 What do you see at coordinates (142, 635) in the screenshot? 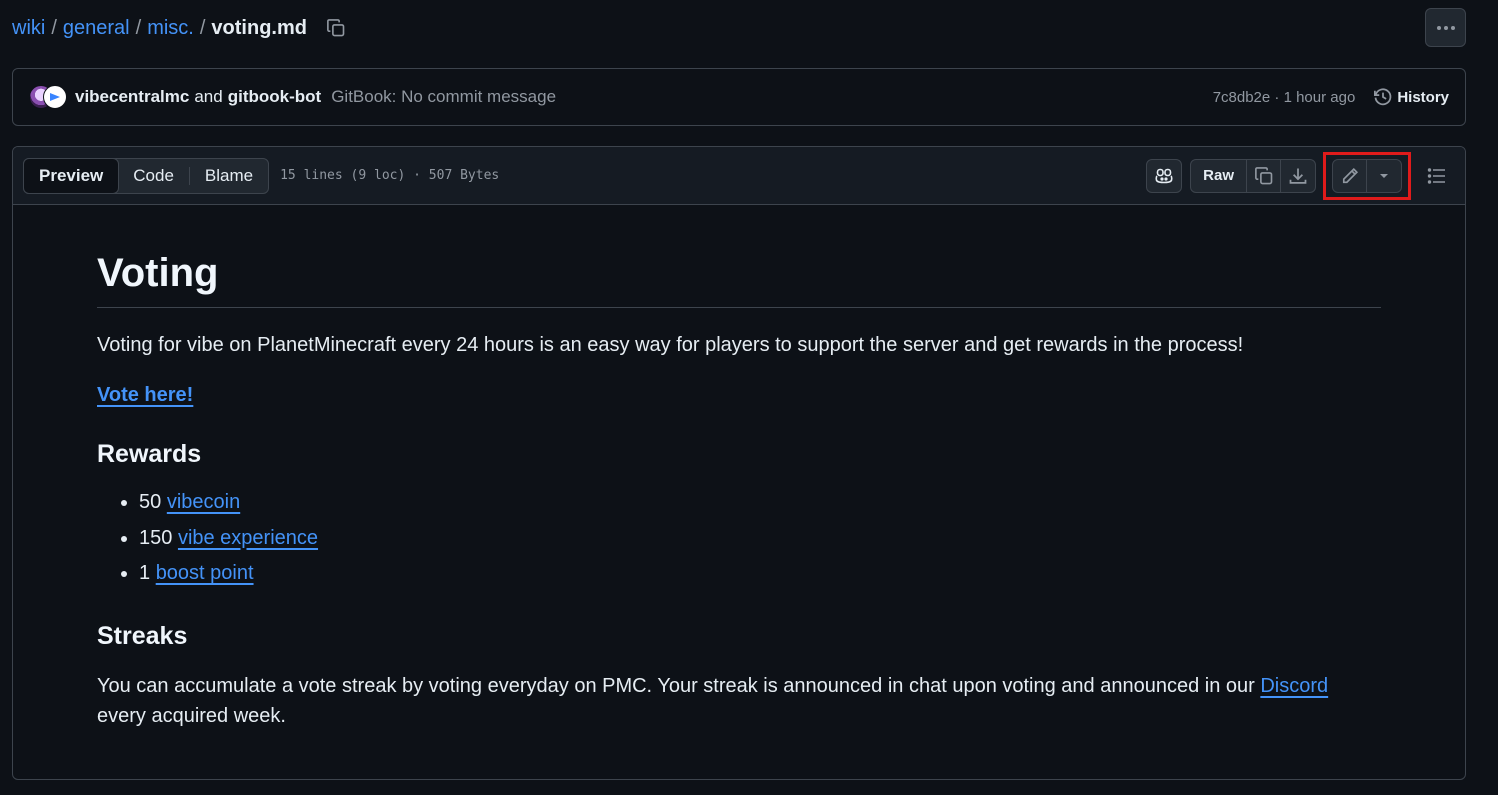
I see `streaks-heading: Streaks` at bounding box center [142, 635].